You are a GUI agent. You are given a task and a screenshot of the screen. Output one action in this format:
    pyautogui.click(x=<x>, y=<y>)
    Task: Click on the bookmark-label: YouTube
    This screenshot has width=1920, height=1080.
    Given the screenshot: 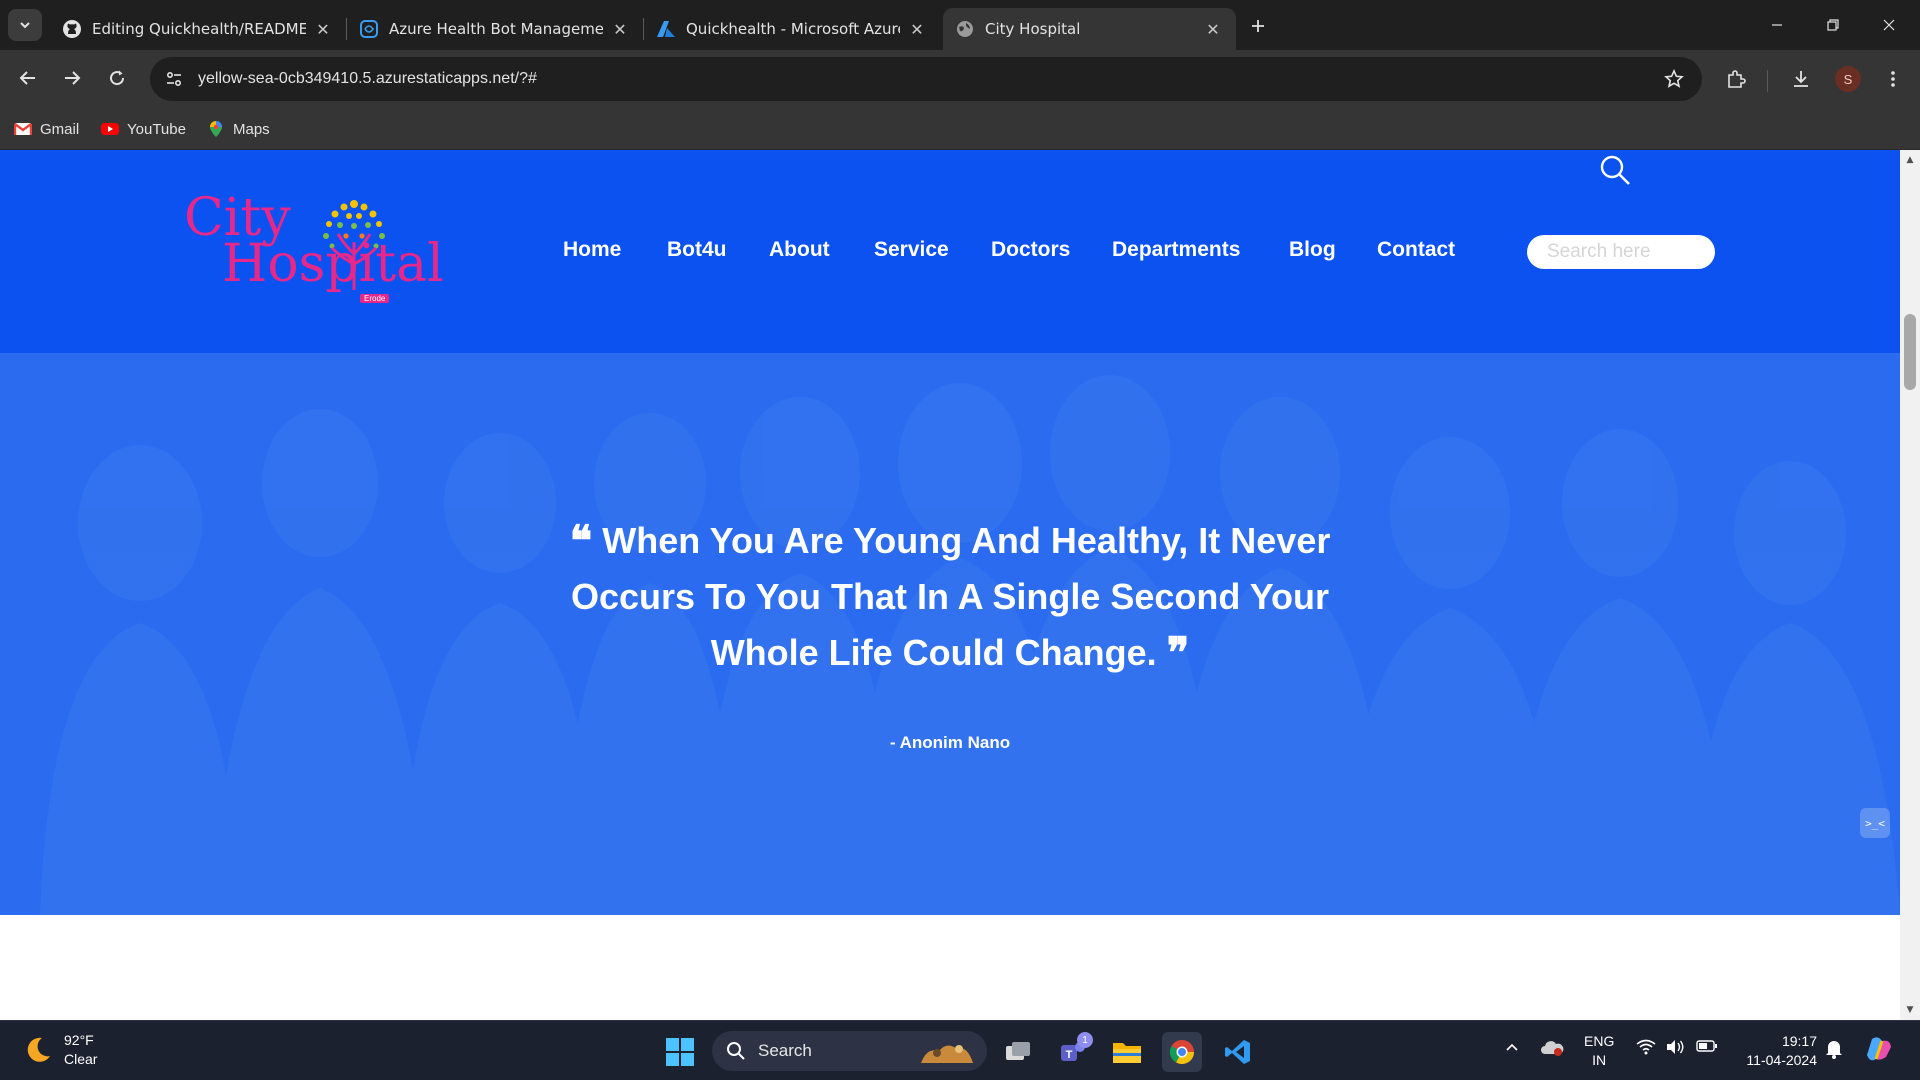 What is the action you would take?
    pyautogui.click(x=156, y=129)
    